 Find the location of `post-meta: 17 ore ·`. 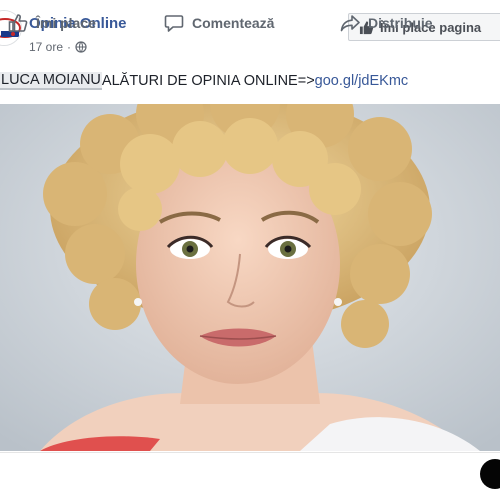

post-meta: 17 ore · is located at coordinates (58, 47).